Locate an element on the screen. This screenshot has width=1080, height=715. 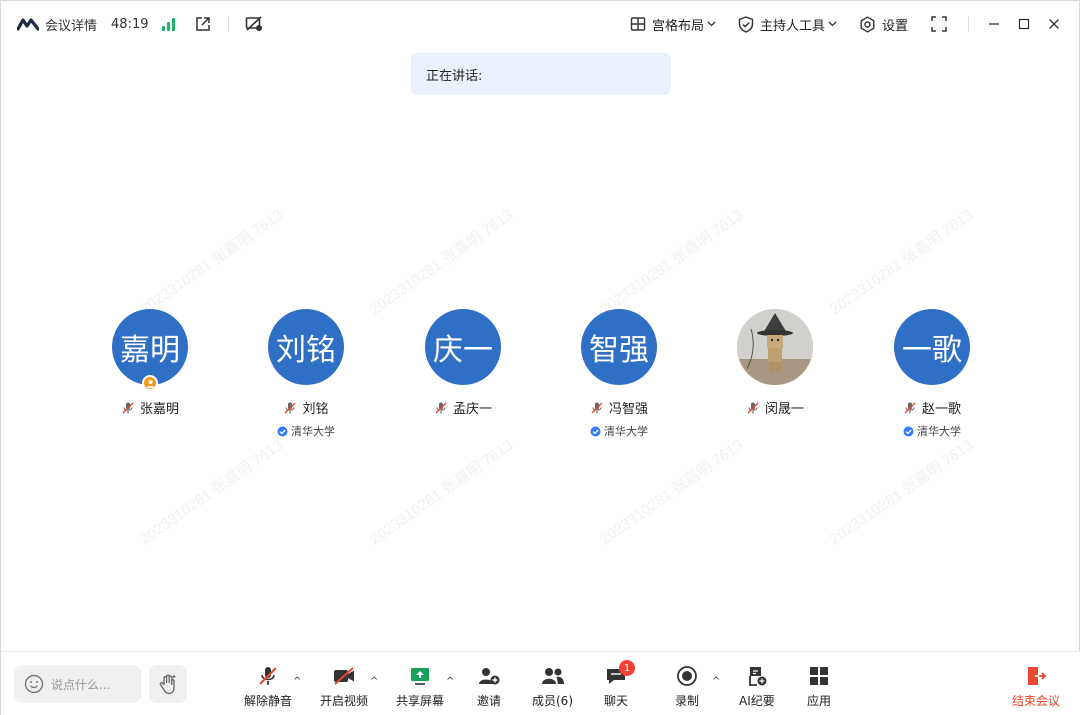
apps-grid-icon is located at coordinates (819, 676).